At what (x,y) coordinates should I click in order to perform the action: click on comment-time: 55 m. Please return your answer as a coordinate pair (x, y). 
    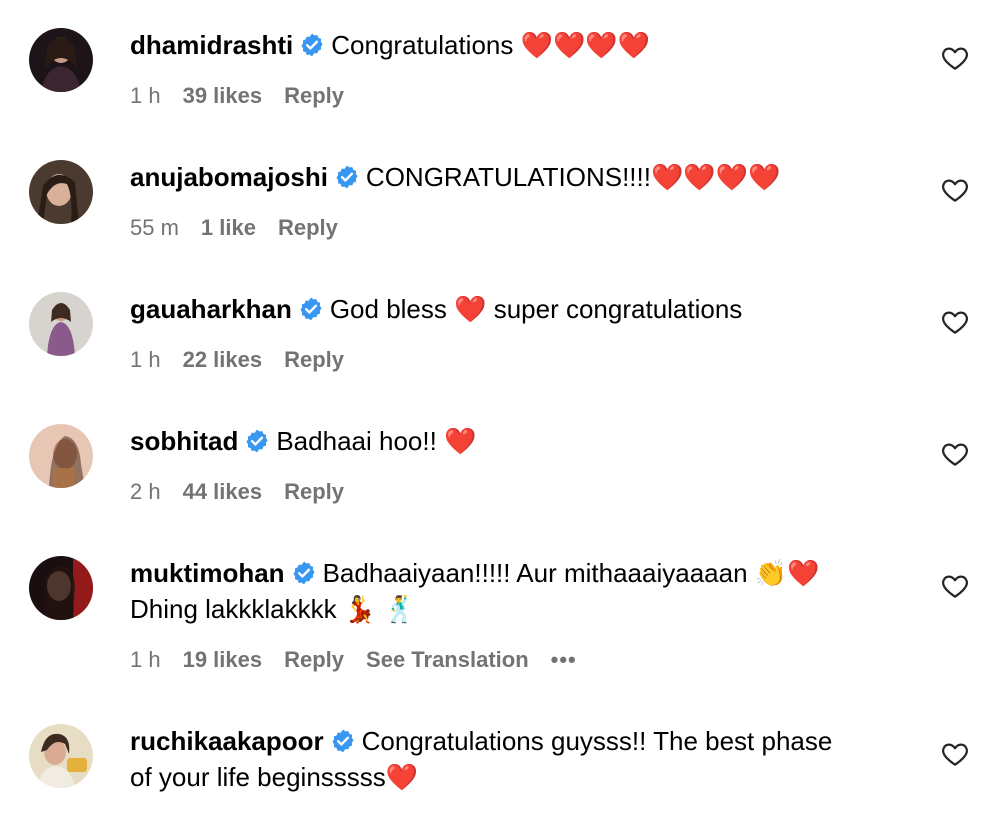
    Looking at the image, I should click on (154, 227).